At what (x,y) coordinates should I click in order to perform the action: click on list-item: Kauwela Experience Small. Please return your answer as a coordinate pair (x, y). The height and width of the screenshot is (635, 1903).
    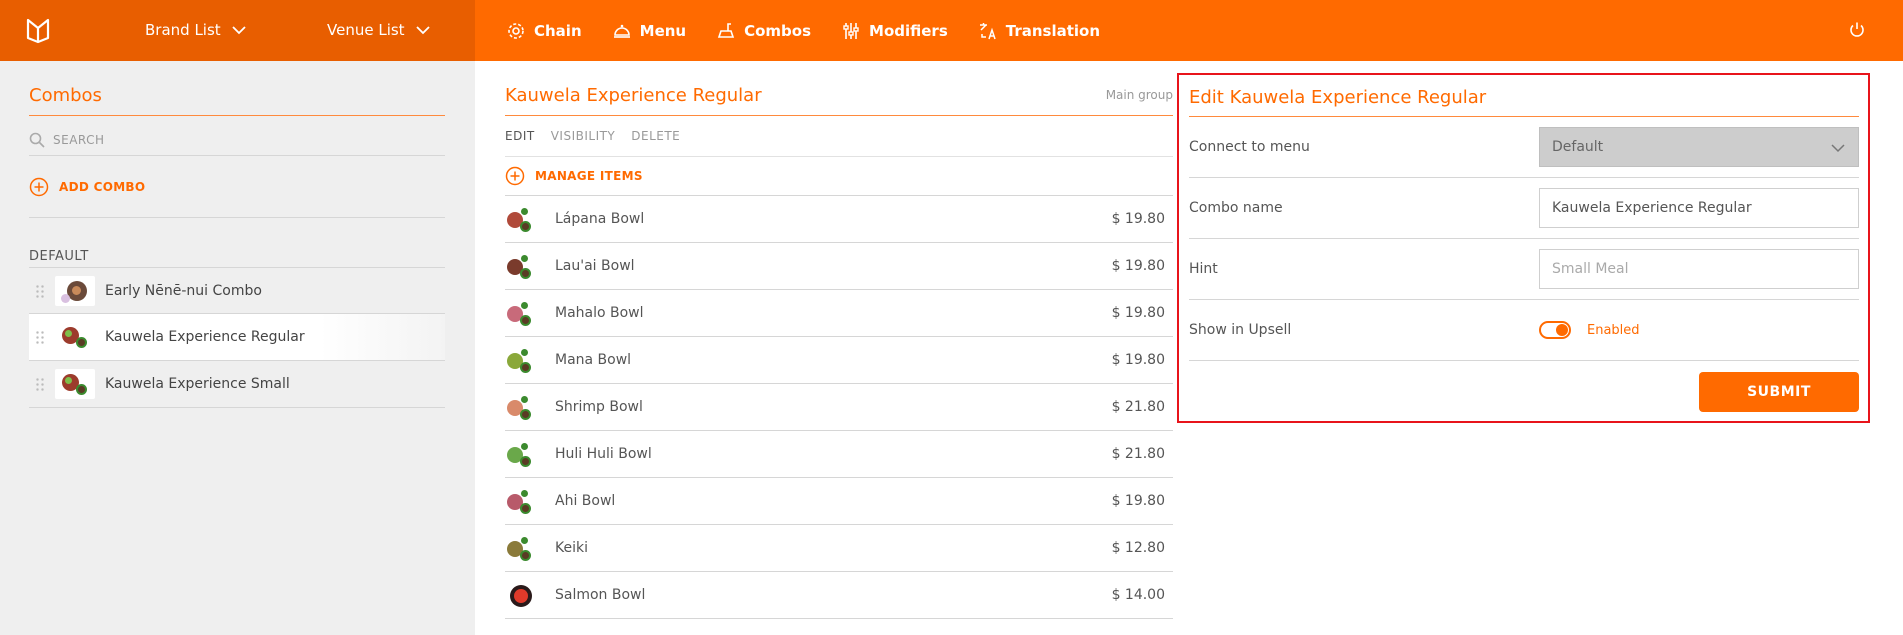
    Looking at the image, I should click on (237, 384).